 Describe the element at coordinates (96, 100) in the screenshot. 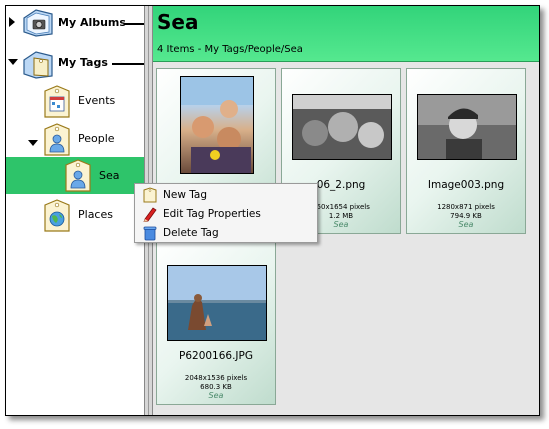

I see `sidebar-item-events: Events` at that location.